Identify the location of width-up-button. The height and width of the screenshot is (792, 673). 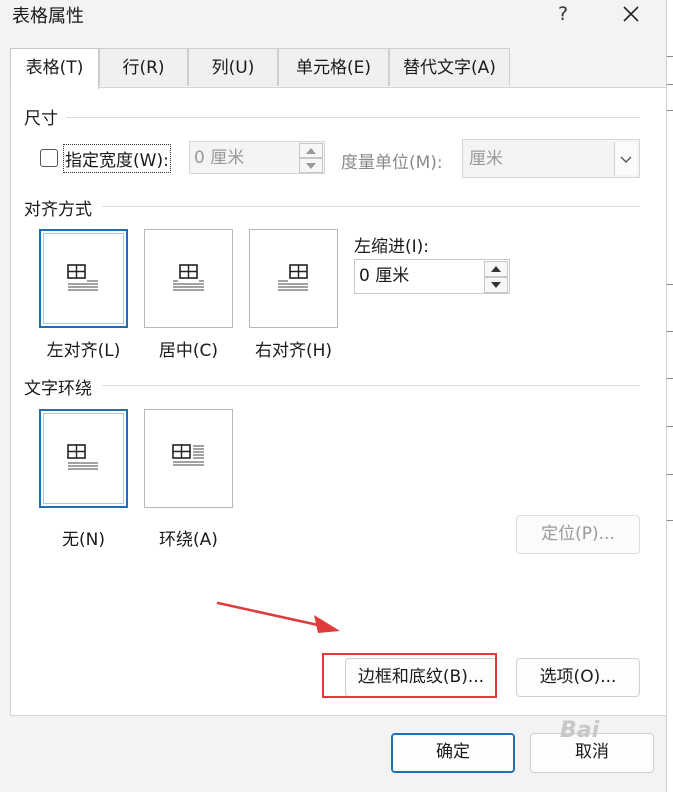
(311, 150).